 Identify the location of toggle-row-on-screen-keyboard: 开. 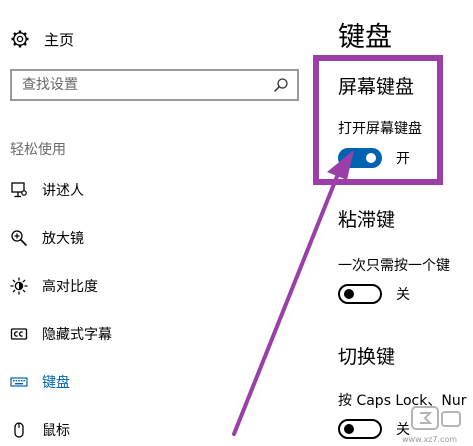
(374, 158).